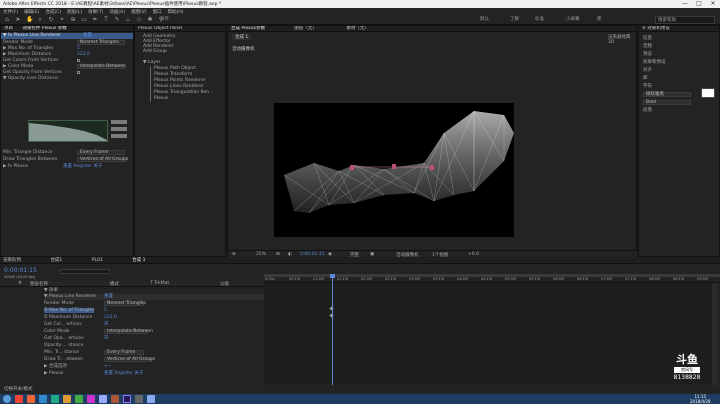 Image resolution: width=720 pixels, height=404 pixels. Describe the element at coordinates (332, 329) in the screenshot. I see `playhead` at that location.